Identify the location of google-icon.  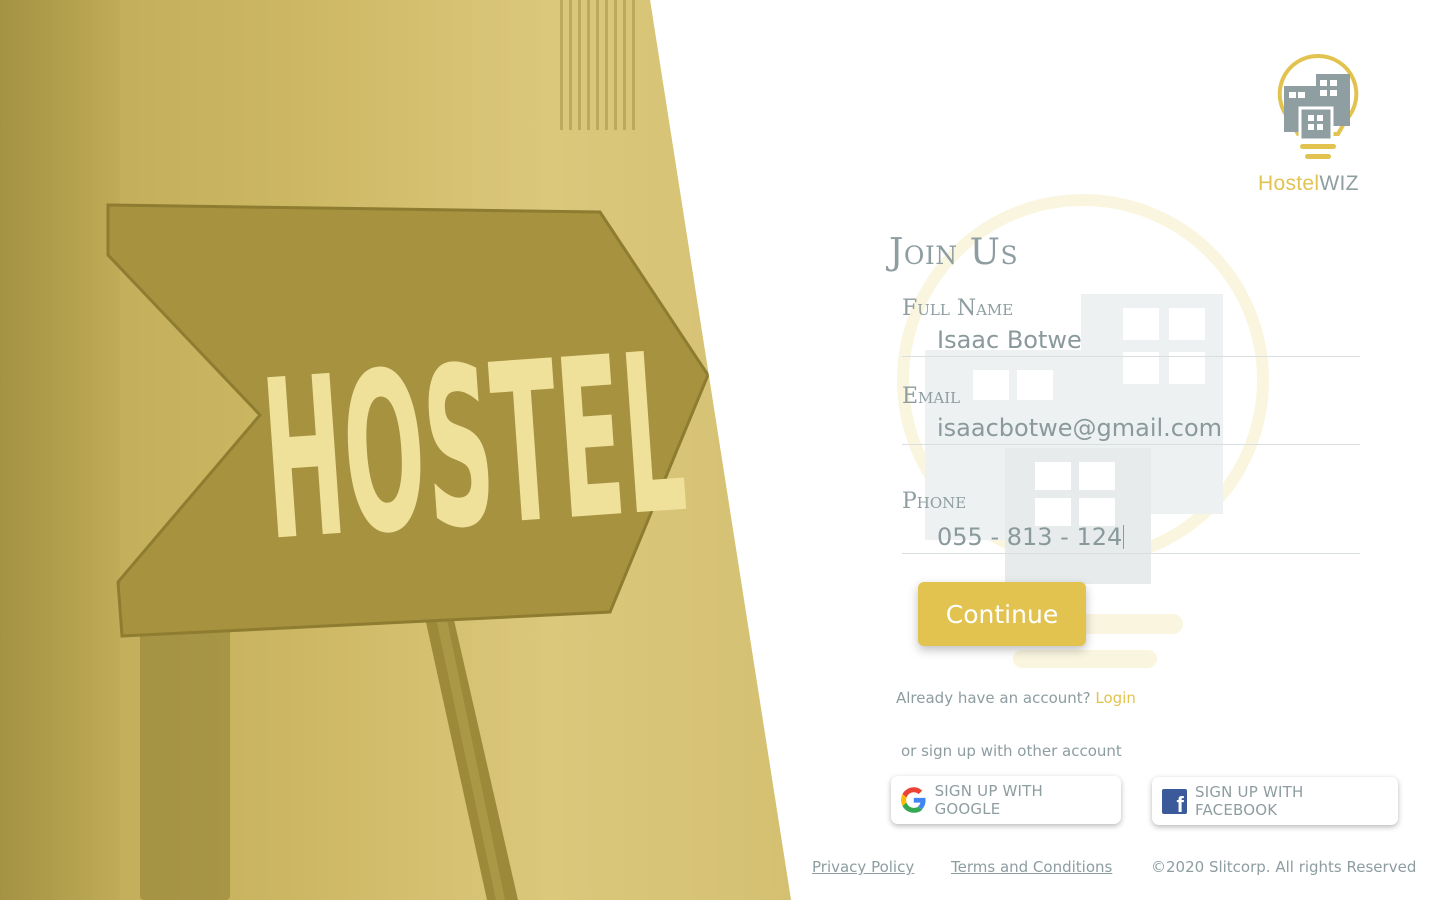
(913, 800).